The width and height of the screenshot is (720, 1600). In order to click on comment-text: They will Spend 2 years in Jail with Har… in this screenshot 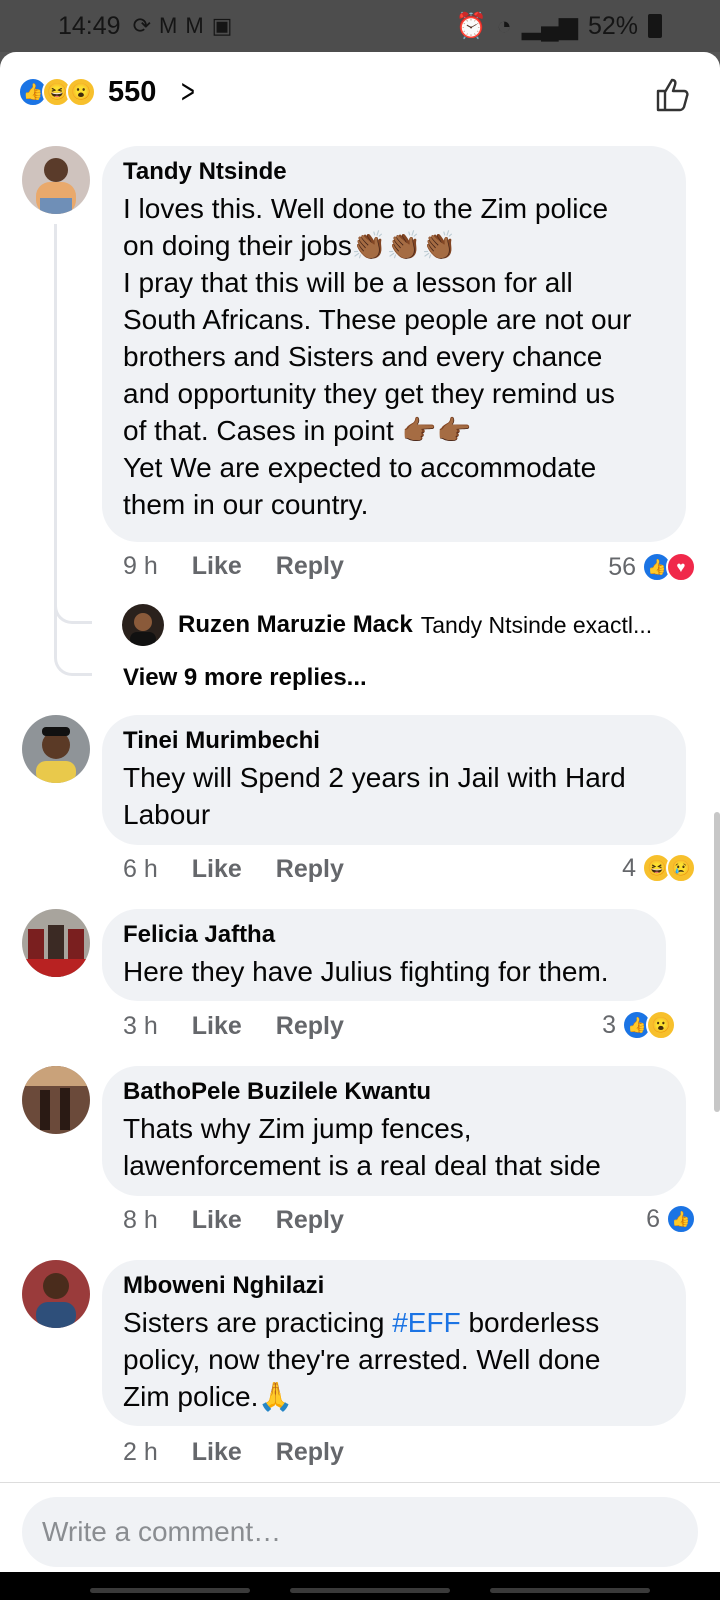, I will do `click(394, 796)`.